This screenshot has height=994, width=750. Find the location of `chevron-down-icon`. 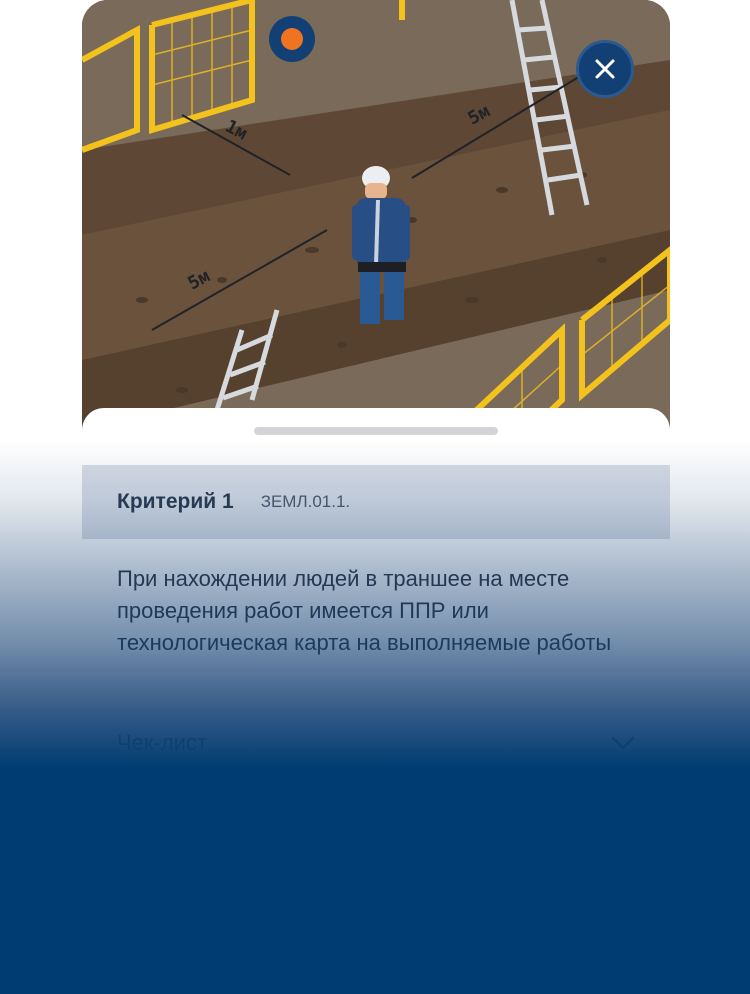

chevron-down-icon is located at coordinates (623, 743).